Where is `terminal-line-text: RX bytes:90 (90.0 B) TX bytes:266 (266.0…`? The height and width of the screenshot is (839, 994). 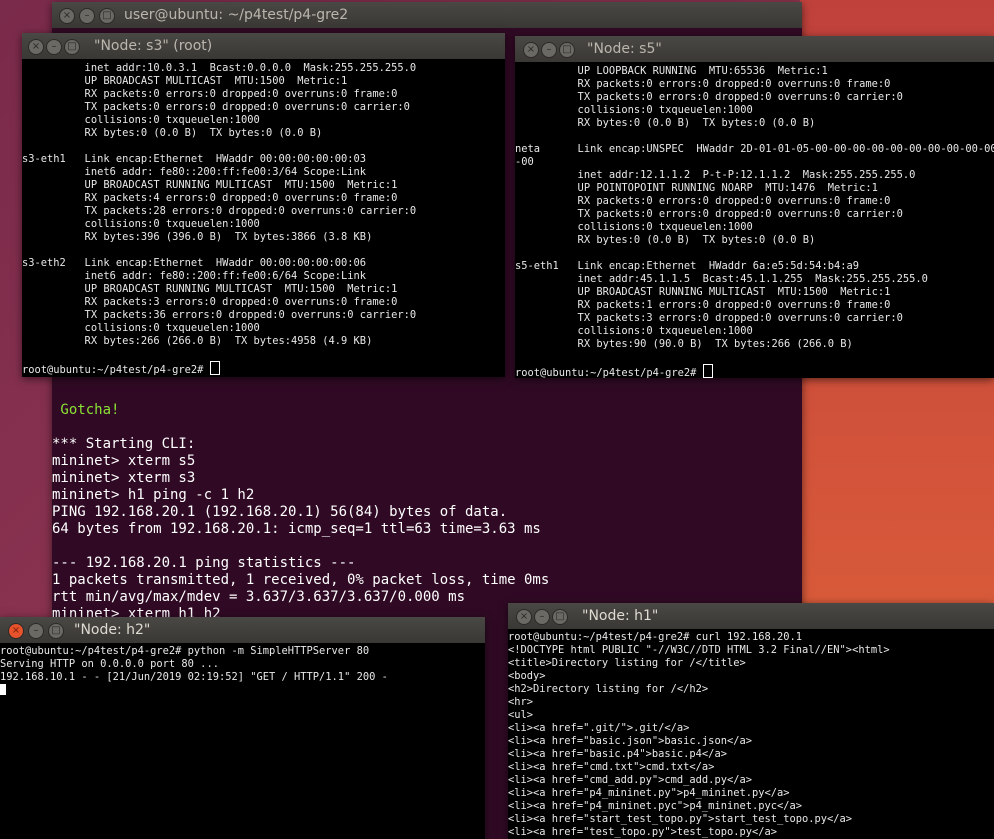
terminal-line-text: RX bytes:90 (90.0 B) TX bytes:266 (266.0… is located at coordinates (684, 344).